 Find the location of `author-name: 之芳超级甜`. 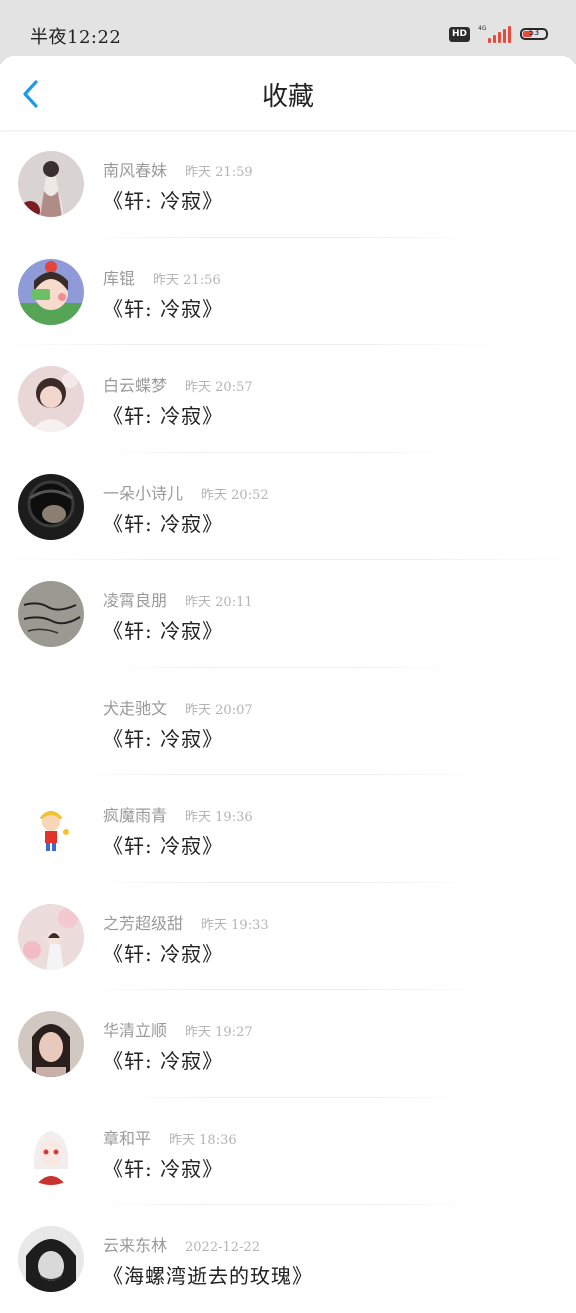

author-name: 之芳超级甜 is located at coordinates (143, 923).